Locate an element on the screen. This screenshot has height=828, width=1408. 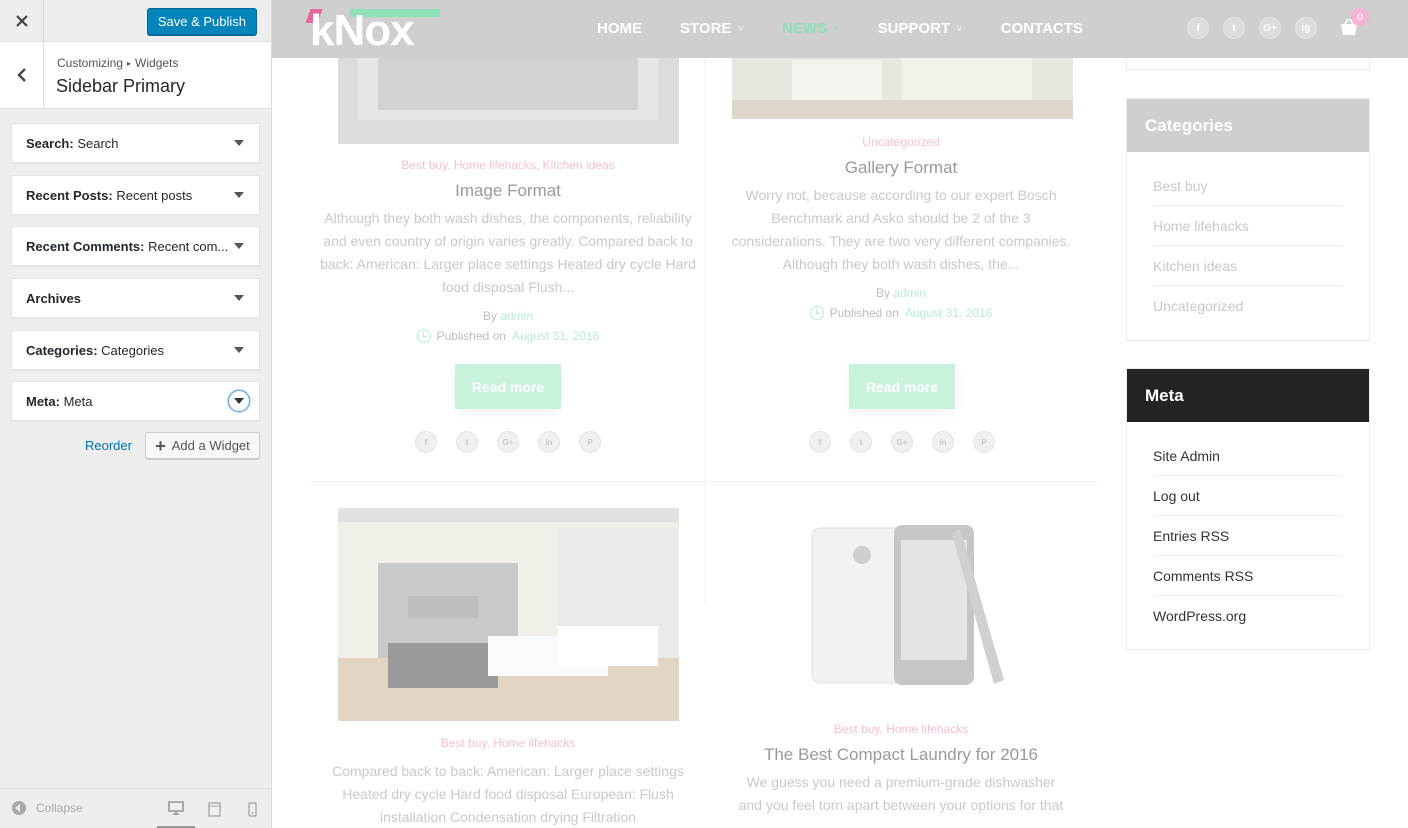
collapse-button: Collapse is located at coordinates (47, 808).